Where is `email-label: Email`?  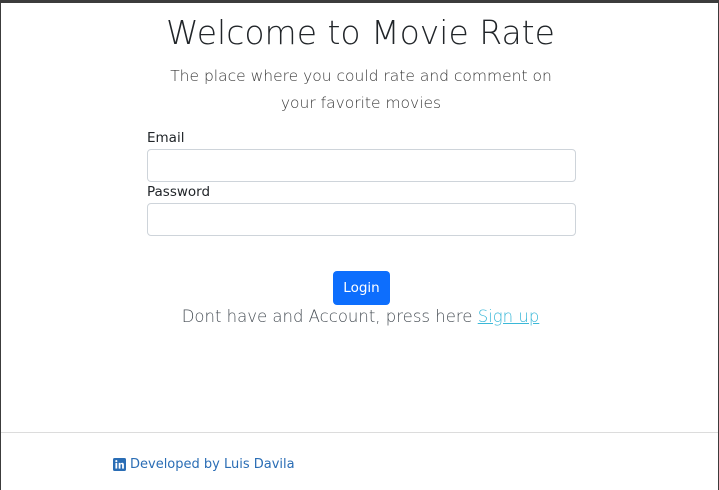 email-label: Email is located at coordinates (166, 138).